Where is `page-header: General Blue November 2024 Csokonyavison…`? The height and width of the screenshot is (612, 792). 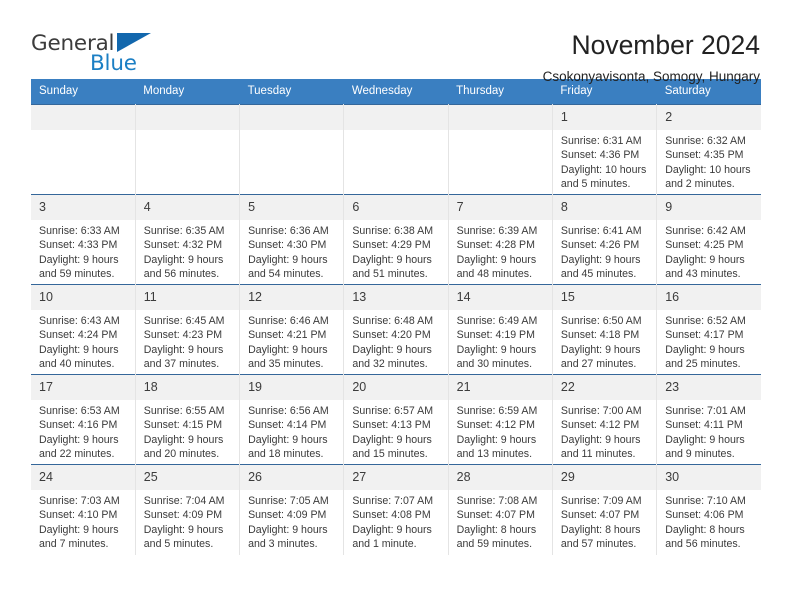
page-header: General Blue November 2024 Csokonyavison… is located at coordinates (396, 42).